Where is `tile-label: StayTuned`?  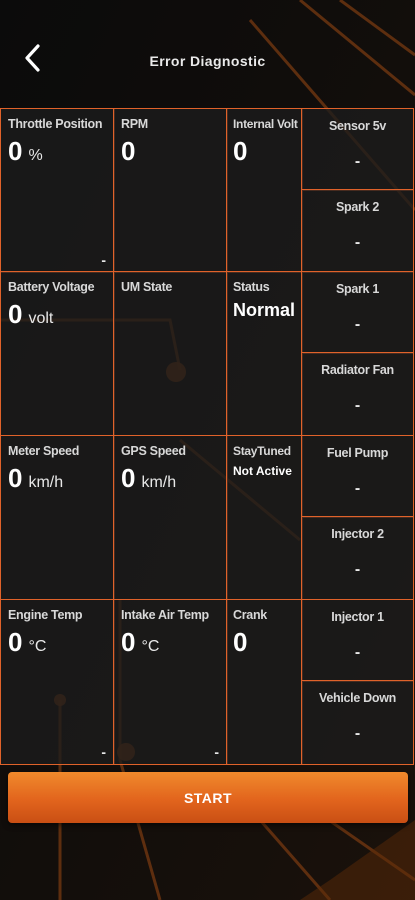
tile-label: StayTuned is located at coordinates (262, 451).